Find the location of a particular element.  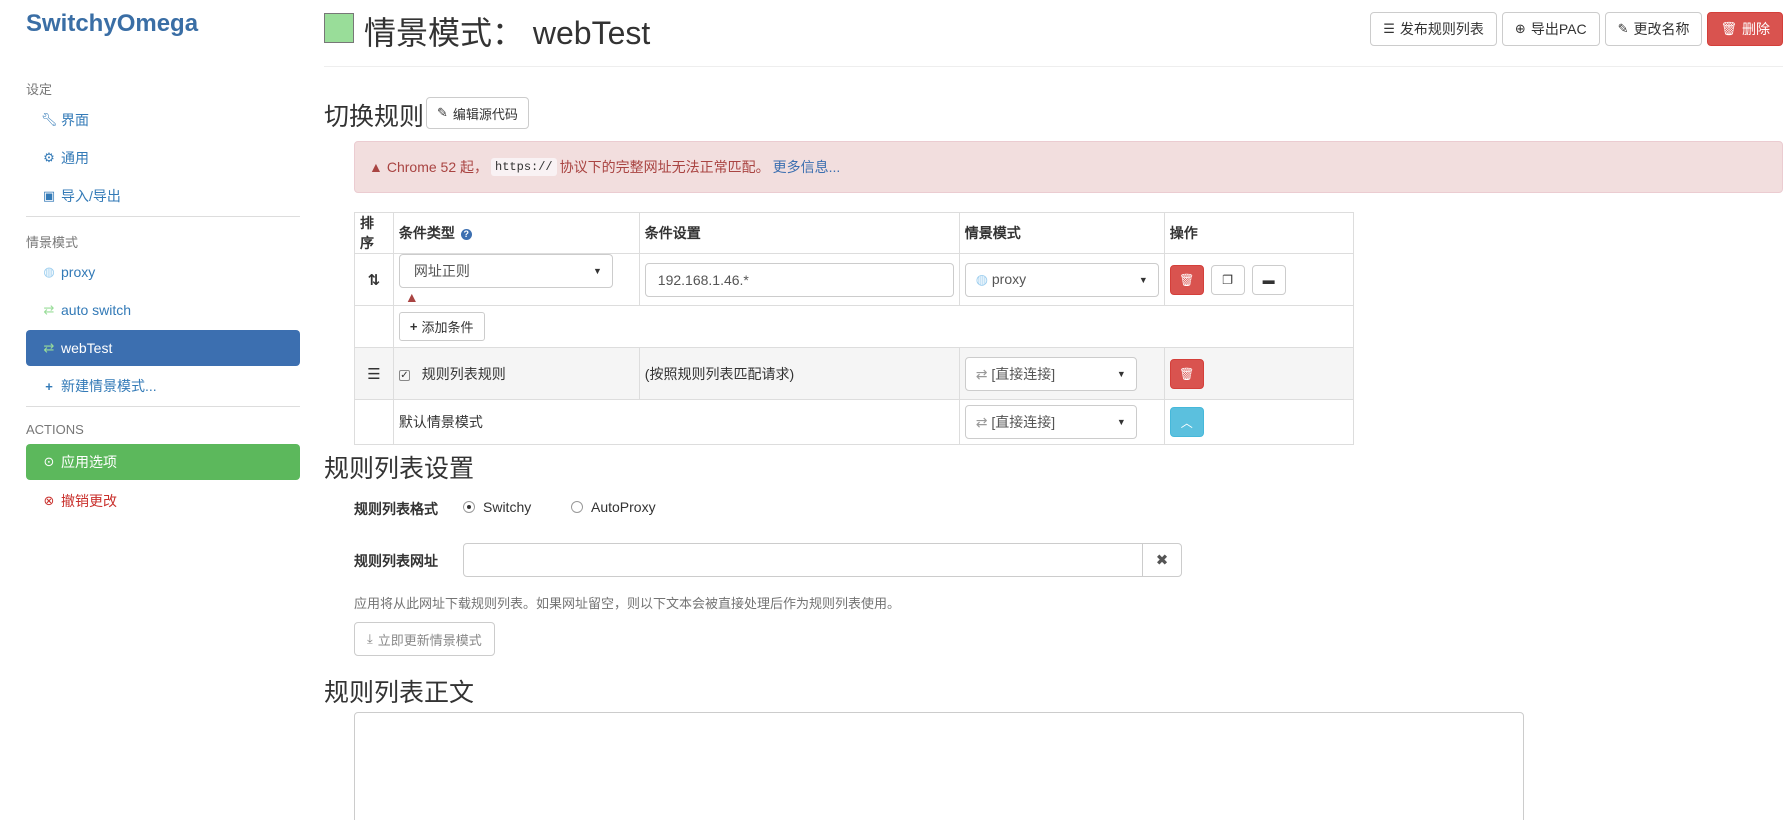

delete-rule-button: 🗑︎ is located at coordinates (1186, 279).